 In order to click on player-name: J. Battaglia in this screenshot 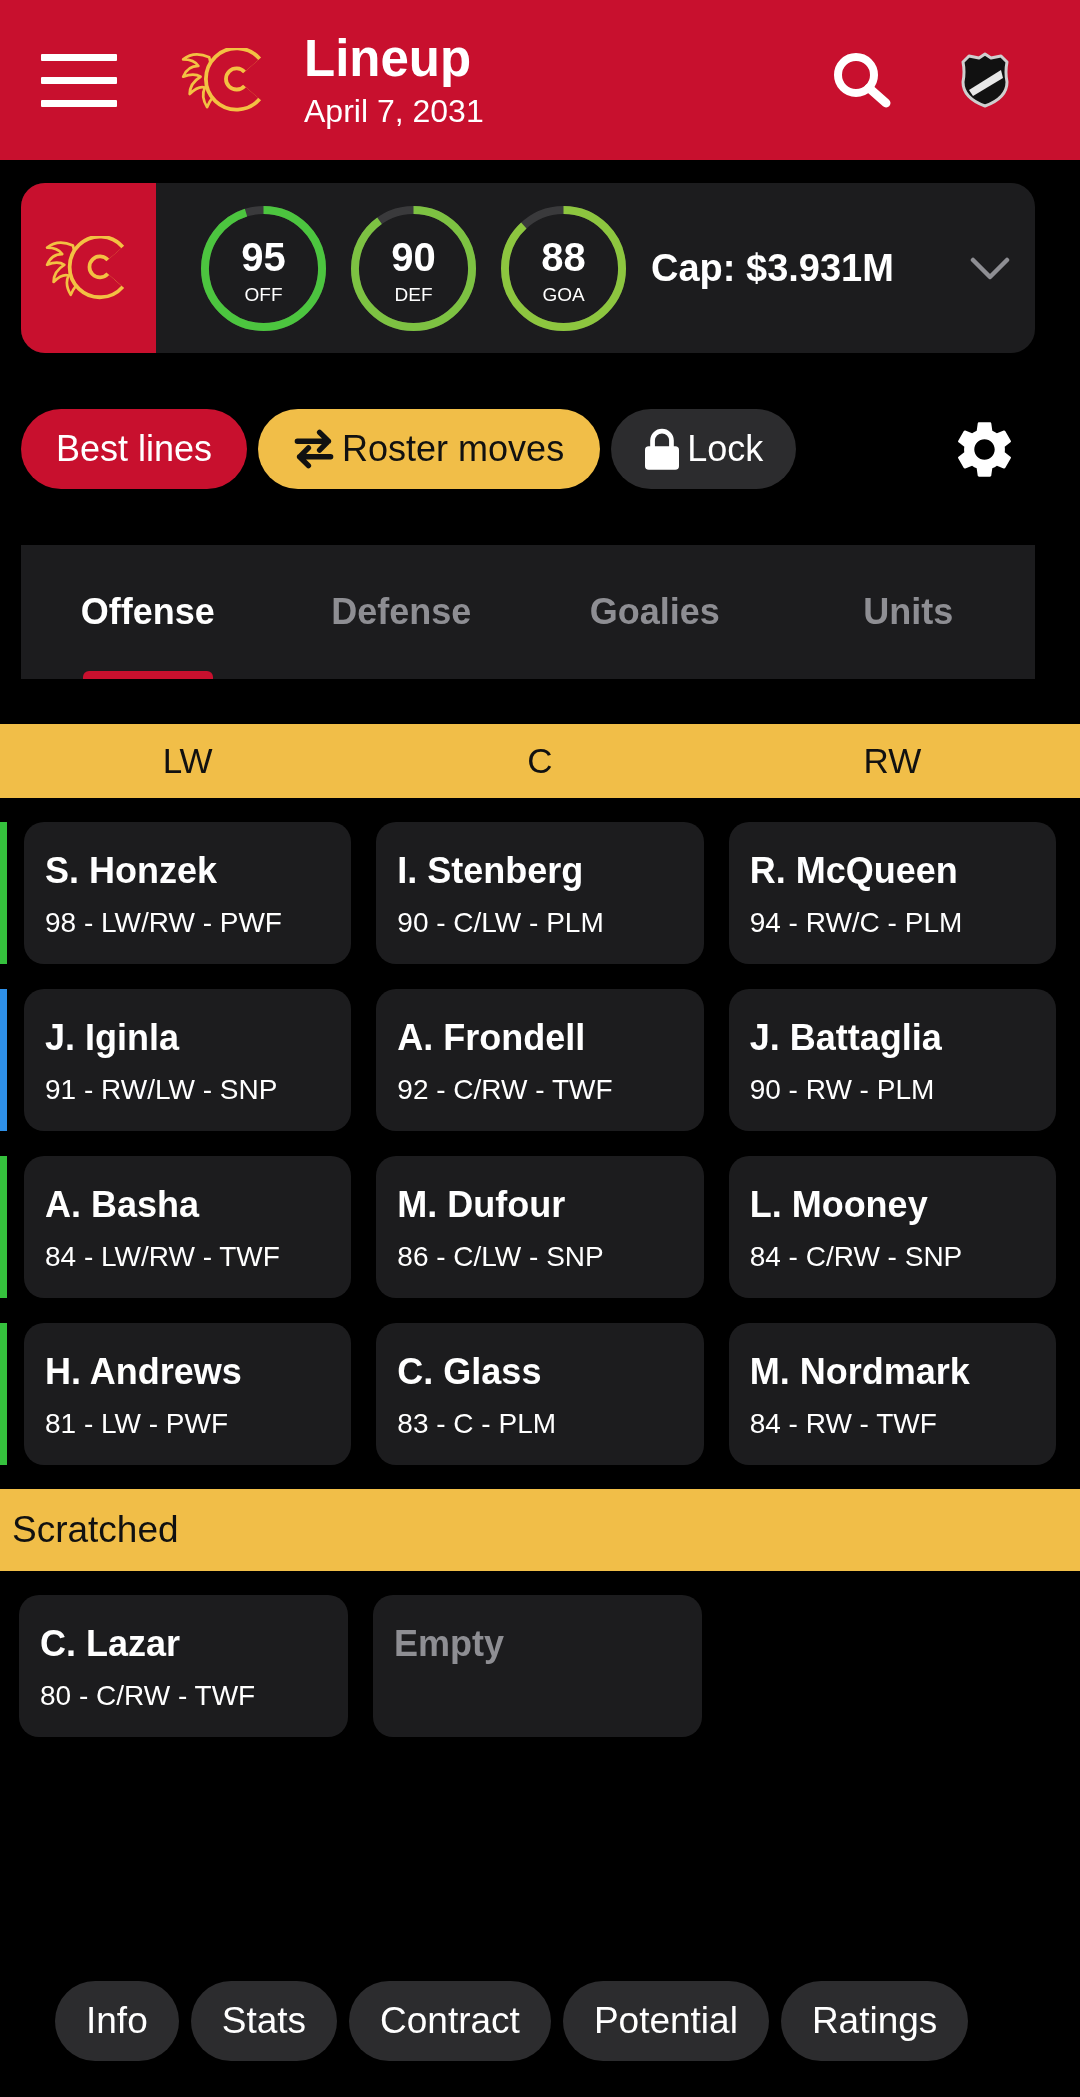, I will do `click(845, 1038)`.